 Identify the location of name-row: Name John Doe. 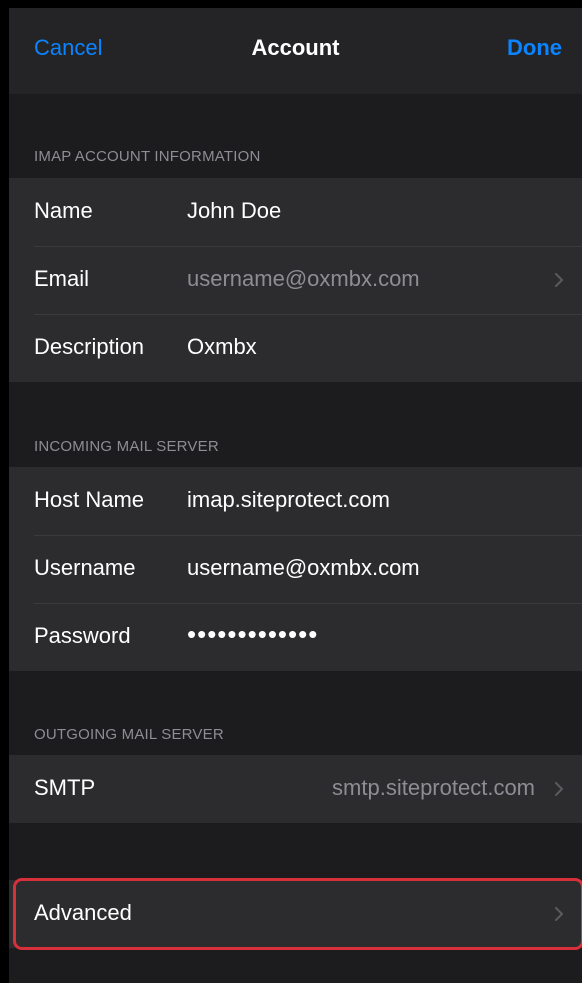
(295, 212).